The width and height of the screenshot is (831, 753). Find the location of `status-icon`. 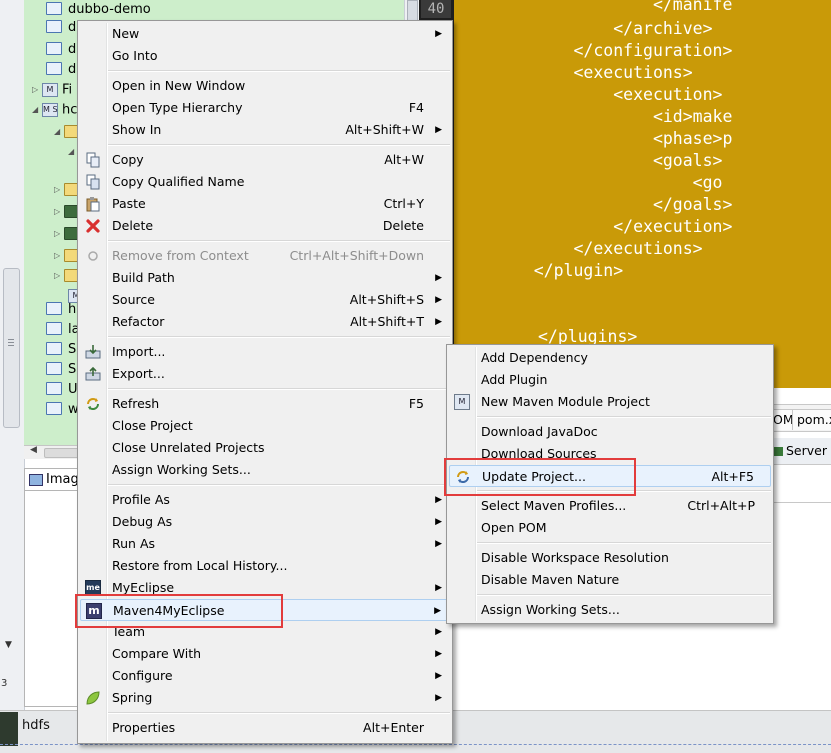

status-icon is located at coordinates (9, 729).